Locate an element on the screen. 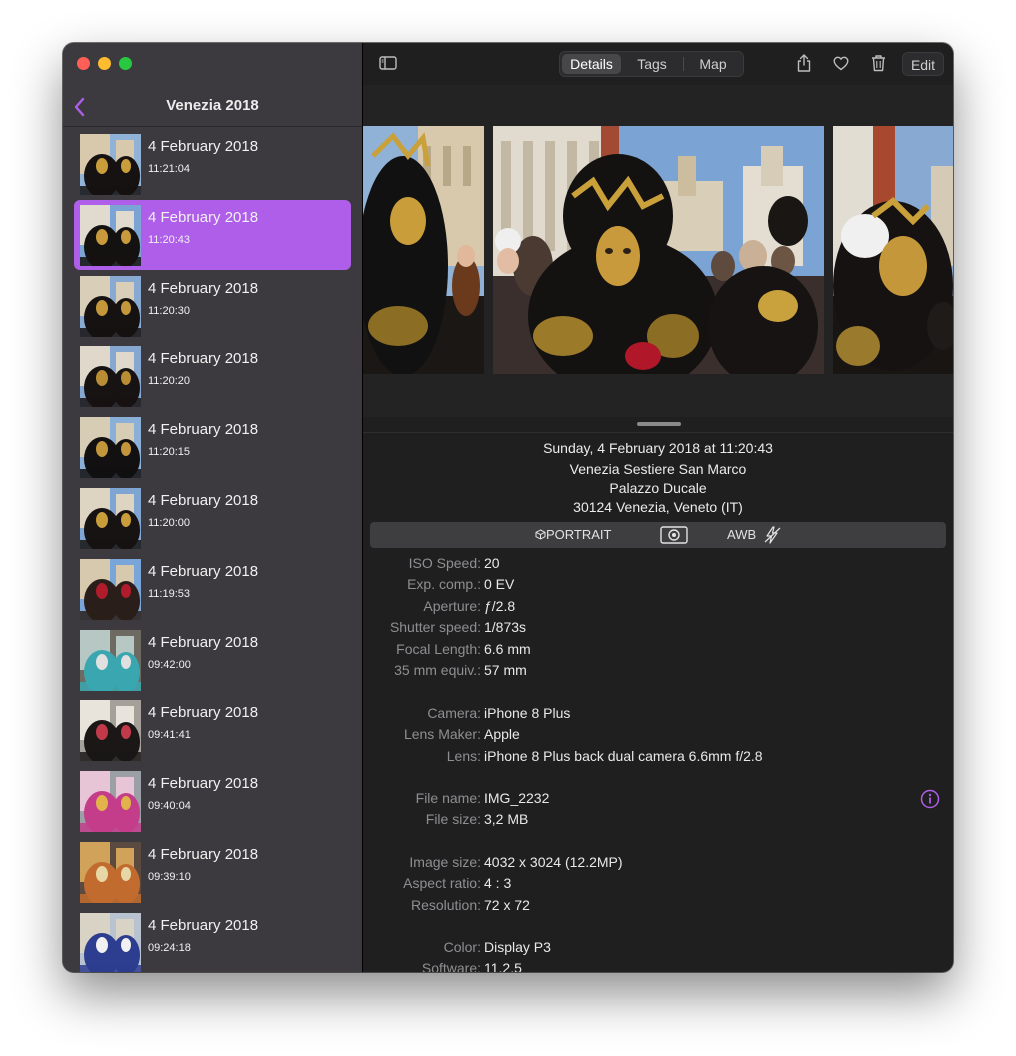  photo-time: 09:24:18 is located at coordinates (169, 947).